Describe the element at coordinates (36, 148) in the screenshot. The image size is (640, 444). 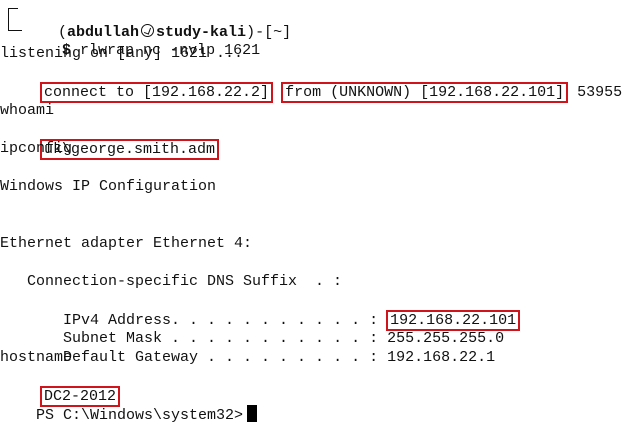
I see `ipconfig-command: ipconfig` at that location.